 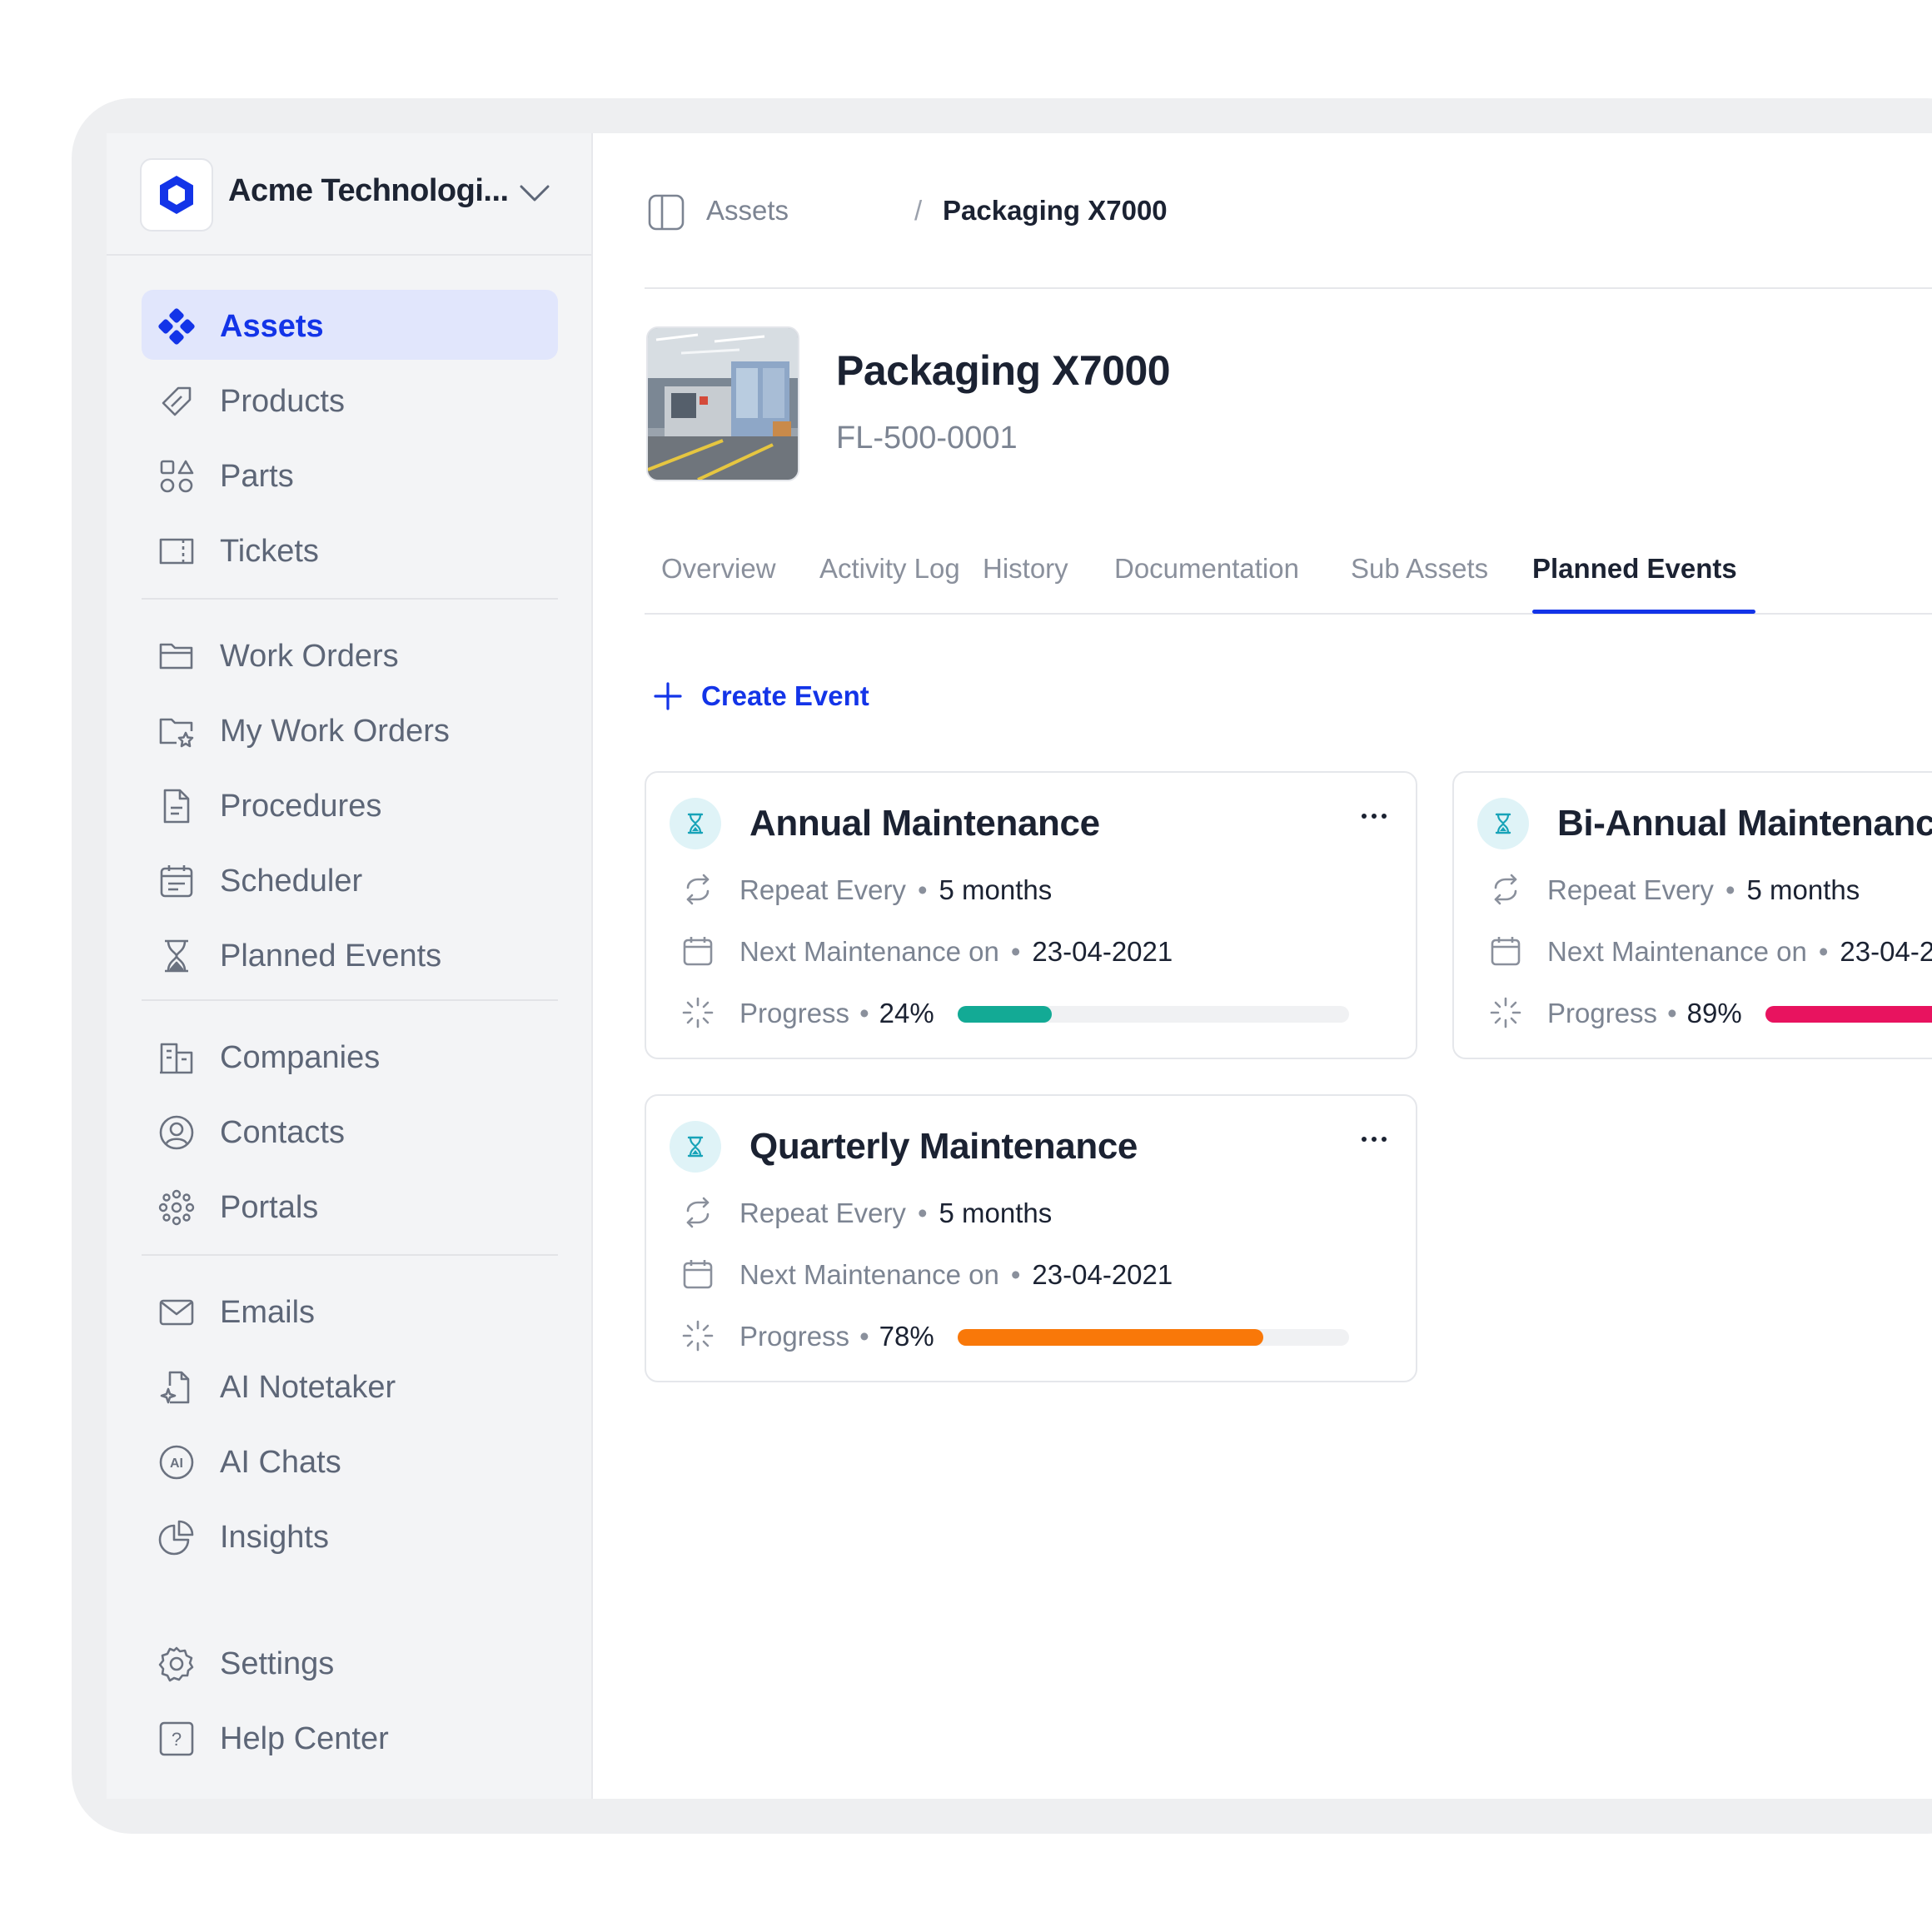 I want to click on sidebar-item-label: Parts, so click(x=257, y=477).